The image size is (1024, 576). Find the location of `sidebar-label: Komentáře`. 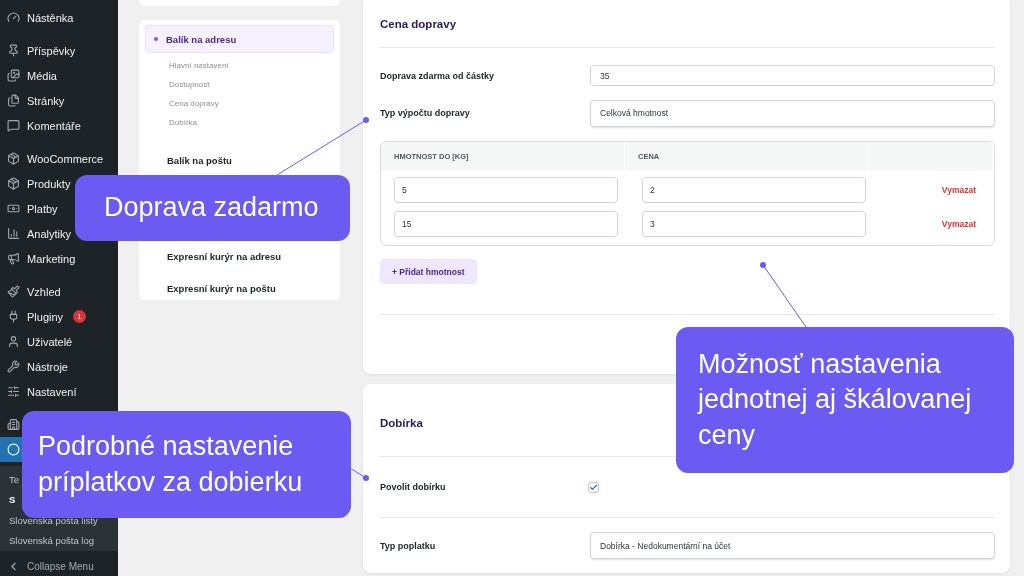

sidebar-label: Komentáře is located at coordinates (54, 125).